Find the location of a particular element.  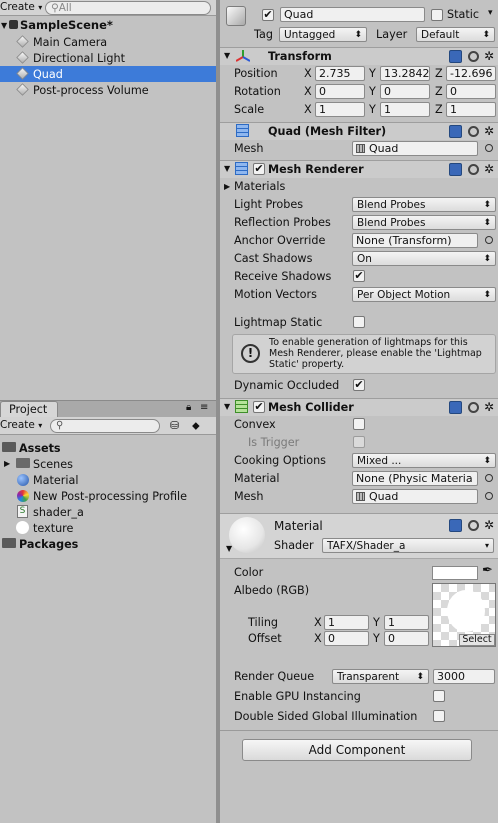

tiling-y-input: 1 is located at coordinates (406, 622).